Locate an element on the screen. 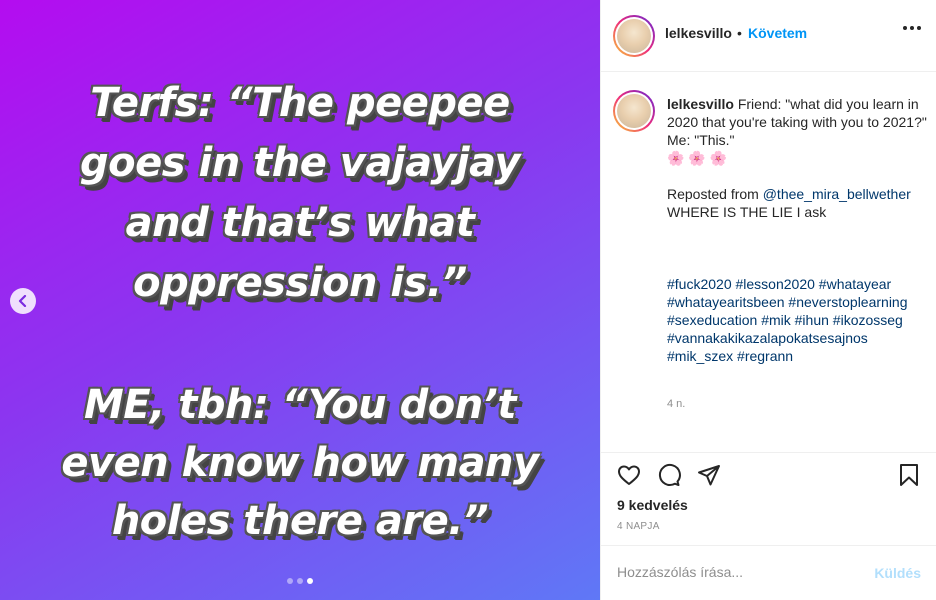 This screenshot has height=600, width=936. heart-icon is located at coordinates (630, 476).